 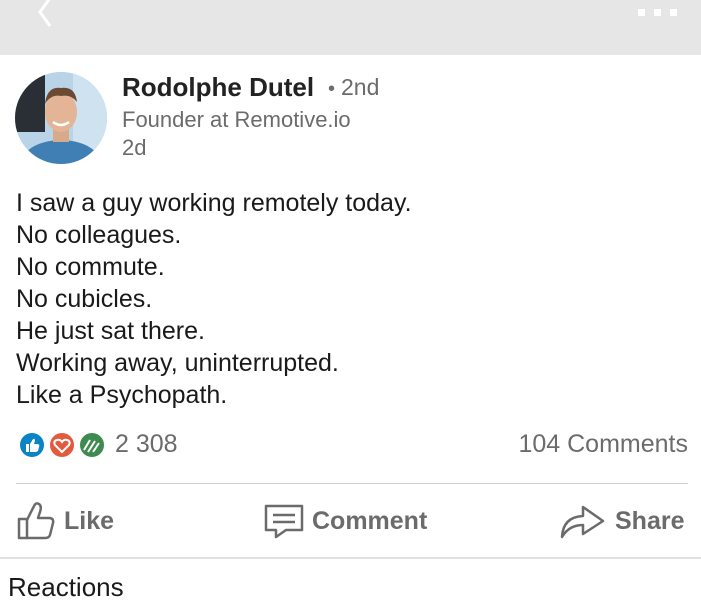 What do you see at coordinates (84, 299) in the screenshot?
I see `post-line: No cubicles.` at bounding box center [84, 299].